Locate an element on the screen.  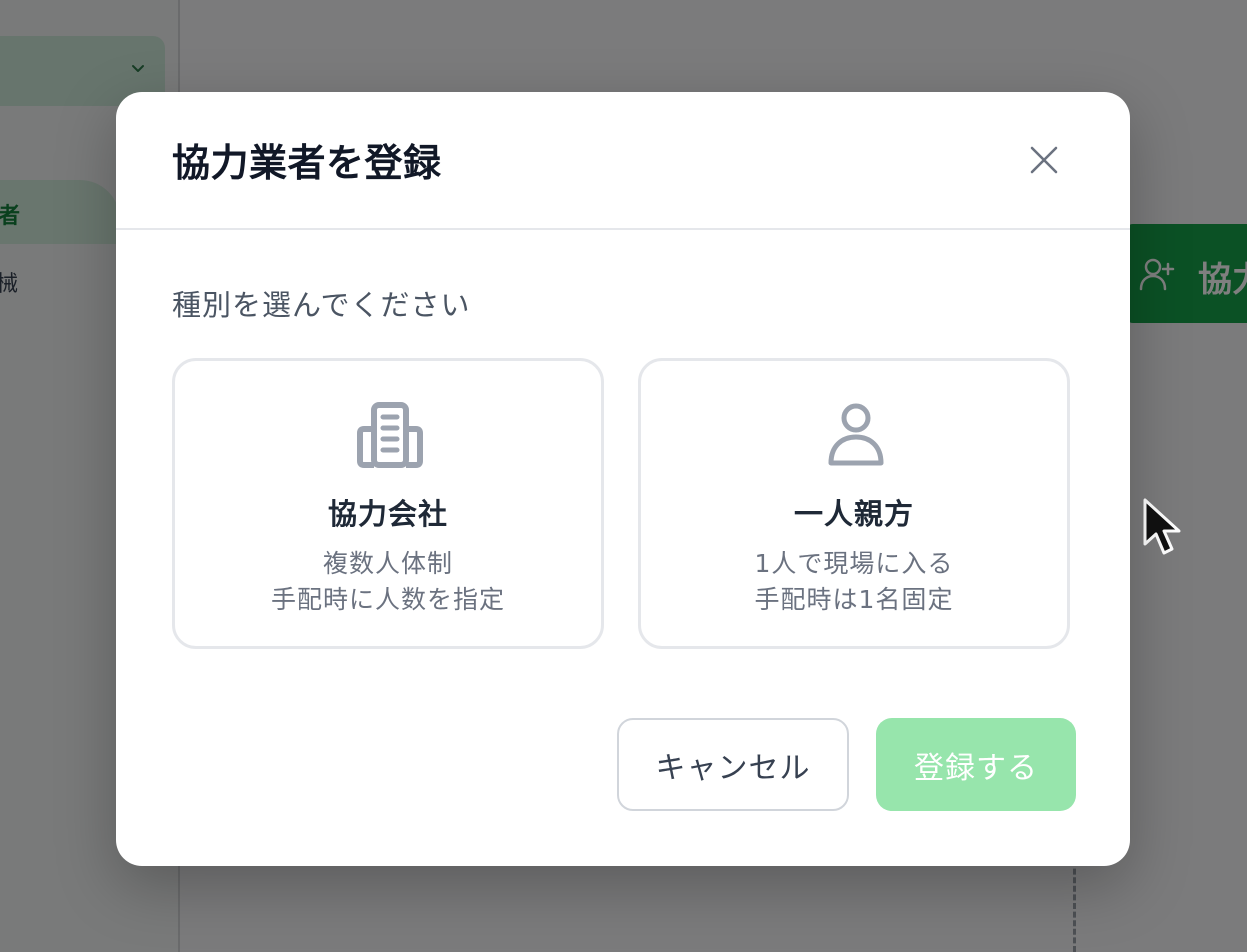
cancel-button: キャンセル is located at coordinates (733, 764).